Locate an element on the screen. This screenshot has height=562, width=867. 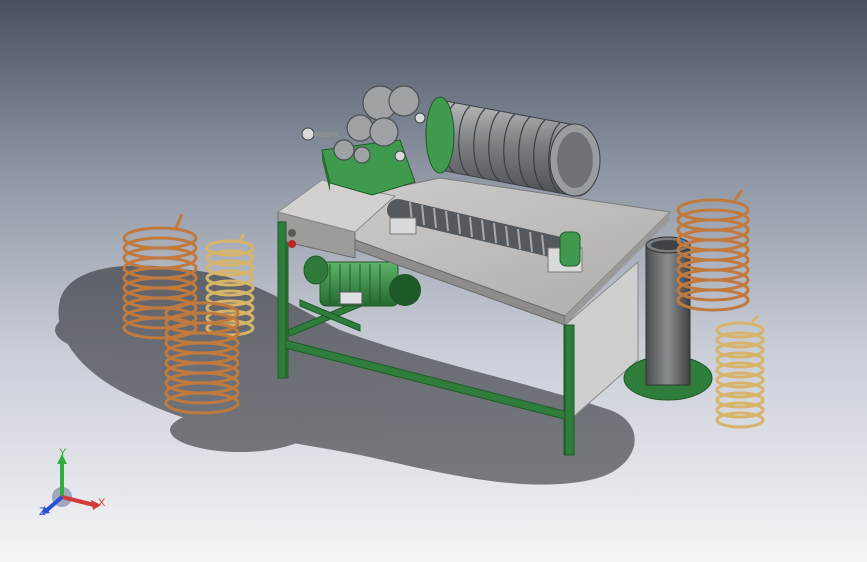
gearbox is located at coordinates (363, 140).